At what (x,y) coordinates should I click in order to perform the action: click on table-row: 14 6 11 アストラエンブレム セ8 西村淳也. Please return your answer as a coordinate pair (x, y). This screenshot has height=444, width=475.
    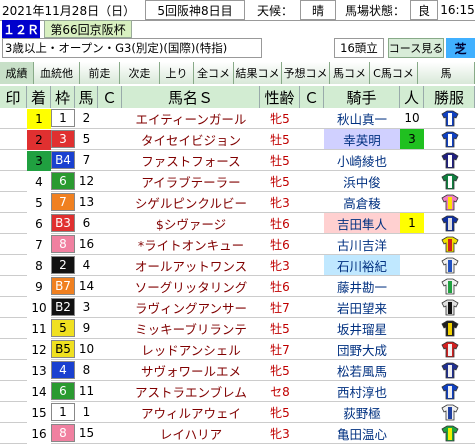
    Looking at the image, I should click on (237, 391).